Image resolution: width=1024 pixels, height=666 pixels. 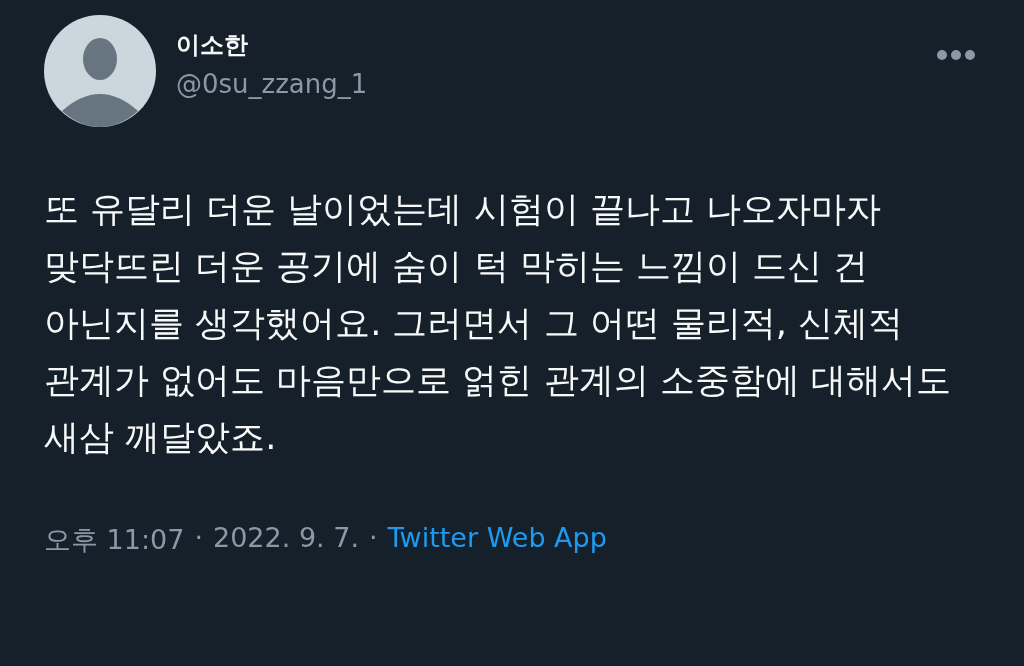 What do you see at coordinates (546, 84) in the screenshot?
I see `author-handle: @0su_zzang_1` at bounding box center [546, 84].